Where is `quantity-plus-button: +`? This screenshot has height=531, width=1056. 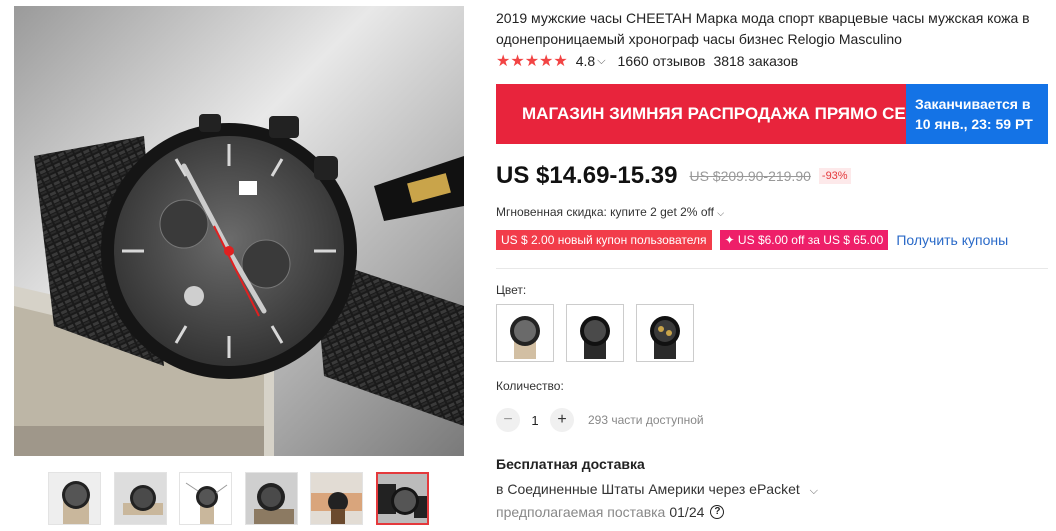 quantity-plus-button: + is located at coordinates (562, 420).